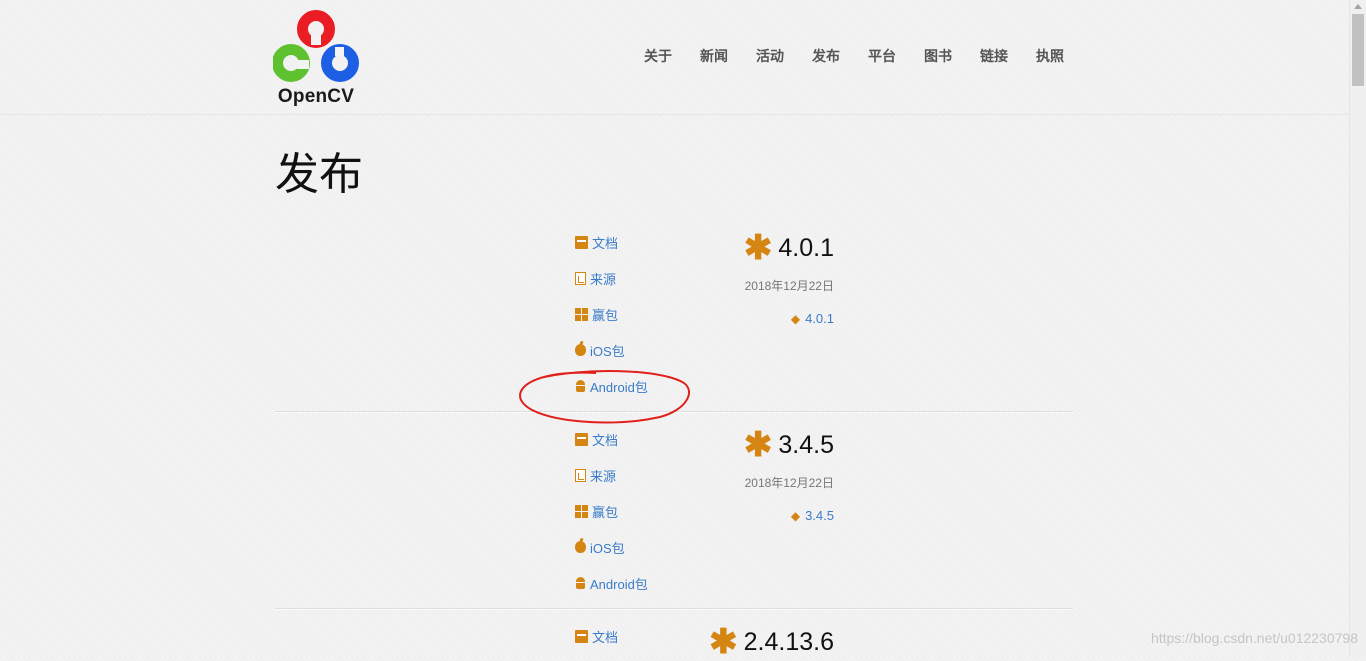  I want to click on opencv-logo: OpenCV, so click(315, 58).